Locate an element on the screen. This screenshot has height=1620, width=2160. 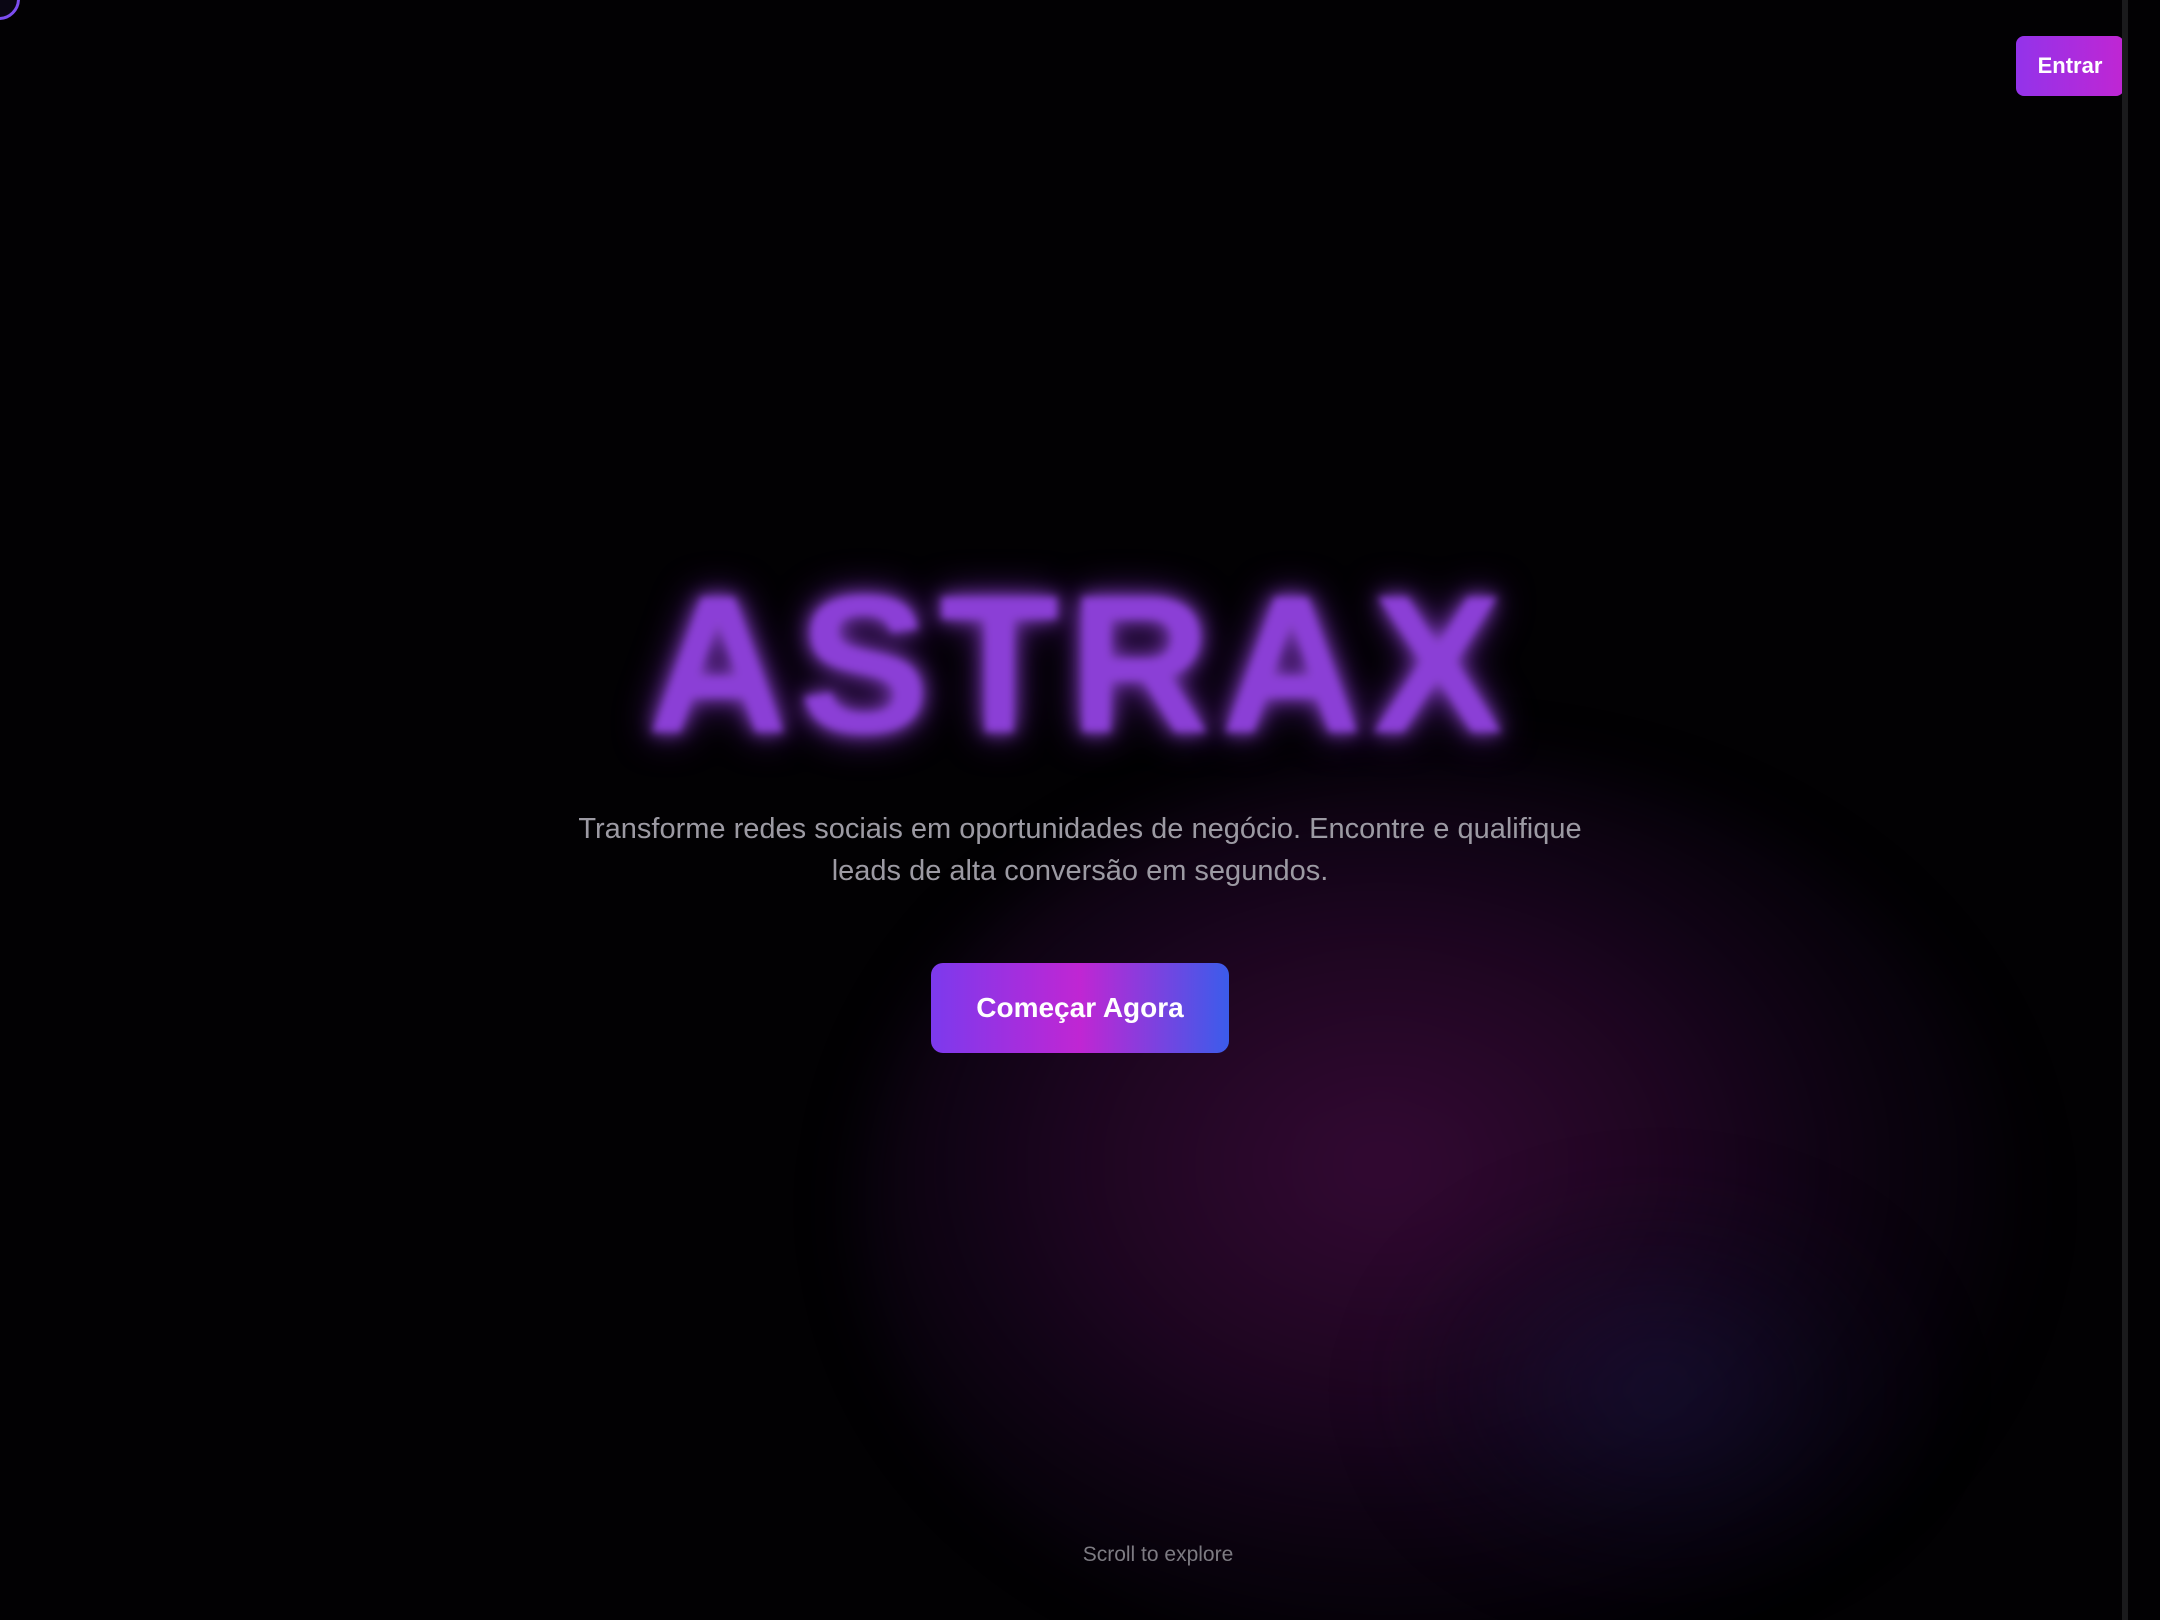
scrollbar is located at coordinates (2125, 810).